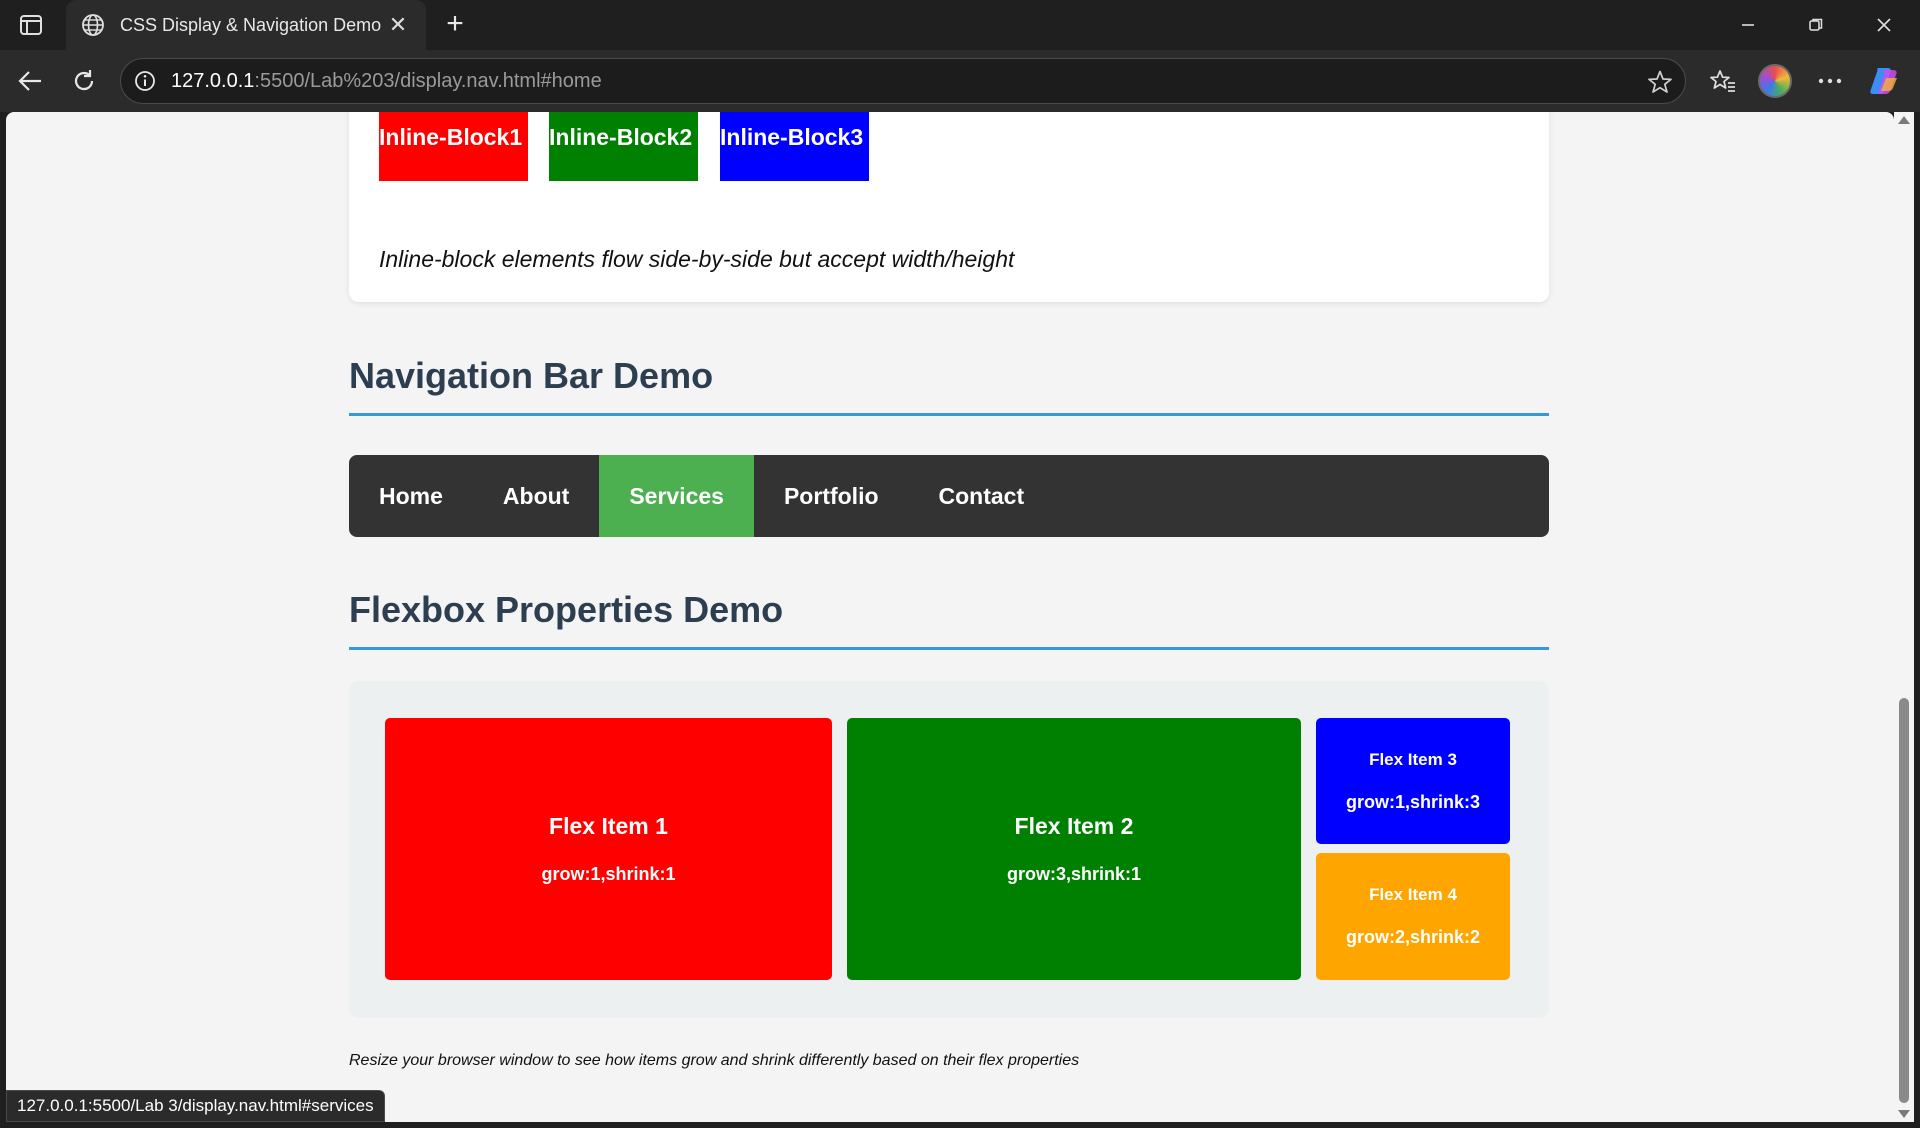 The height and width of the screenshot is (1128, 1920). What do you see at coordinates (1413, 894) in the screenshot?
I see `flex-item-title: Flex Item 4` at bounding box center [1413, 894].